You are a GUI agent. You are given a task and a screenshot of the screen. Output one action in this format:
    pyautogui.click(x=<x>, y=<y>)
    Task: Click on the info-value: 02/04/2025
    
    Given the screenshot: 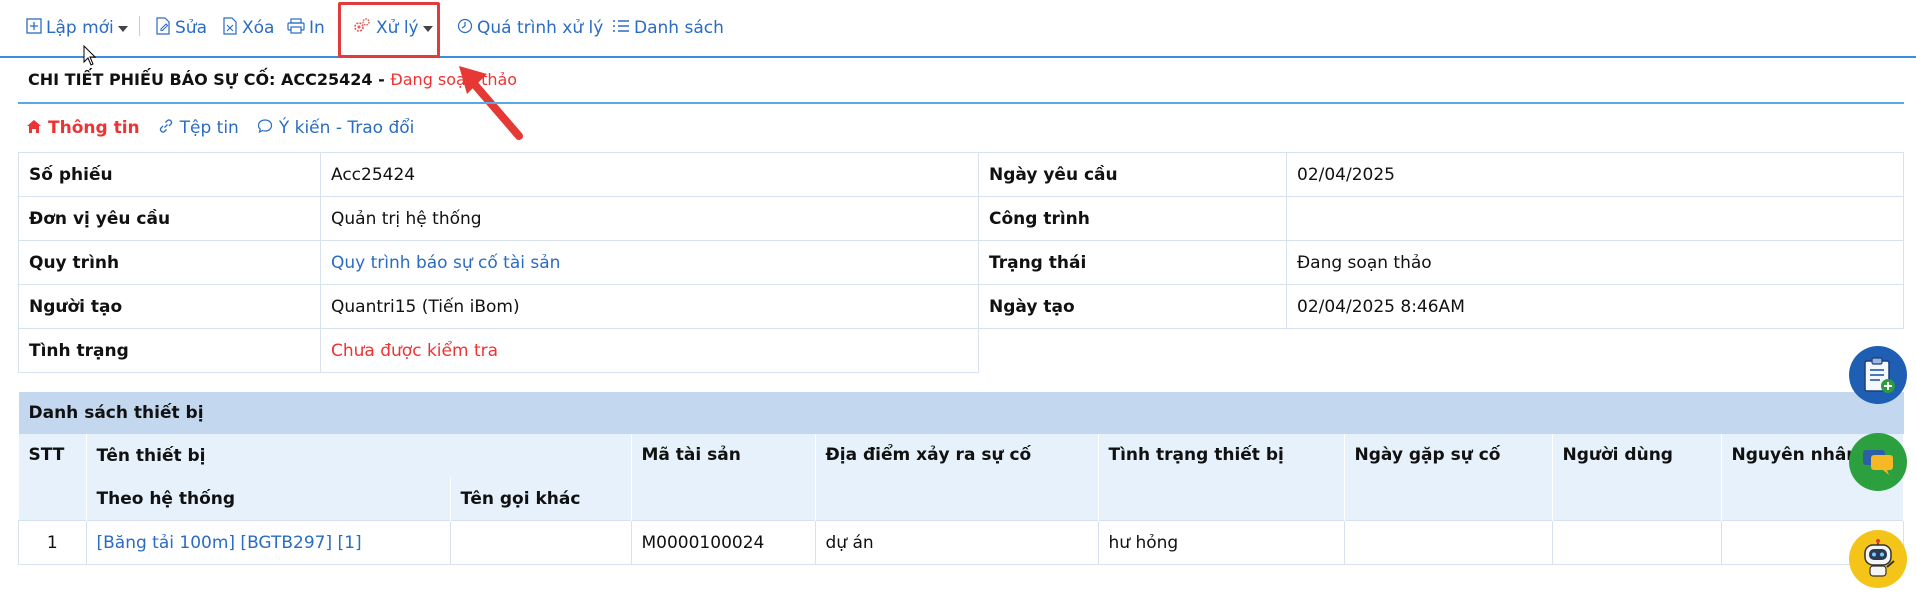 What is the action you would take?
    pyautogui.click(x=1595, y=174)
    